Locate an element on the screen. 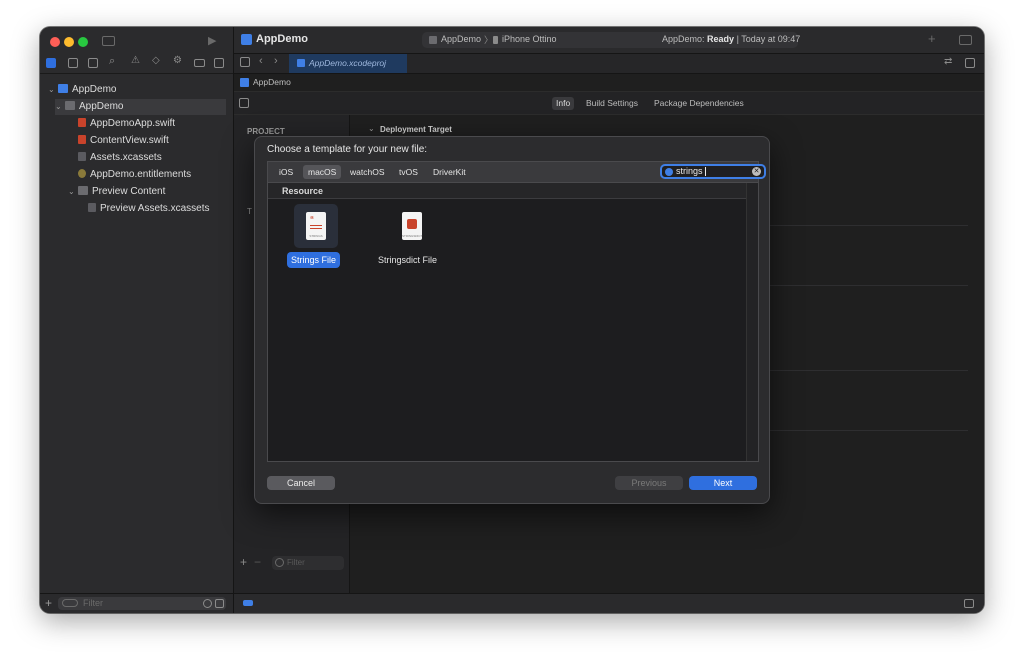 Image resolution: width=1024 pixels, height=666 pixels. close-window-button is located at coordinates (55, 42).